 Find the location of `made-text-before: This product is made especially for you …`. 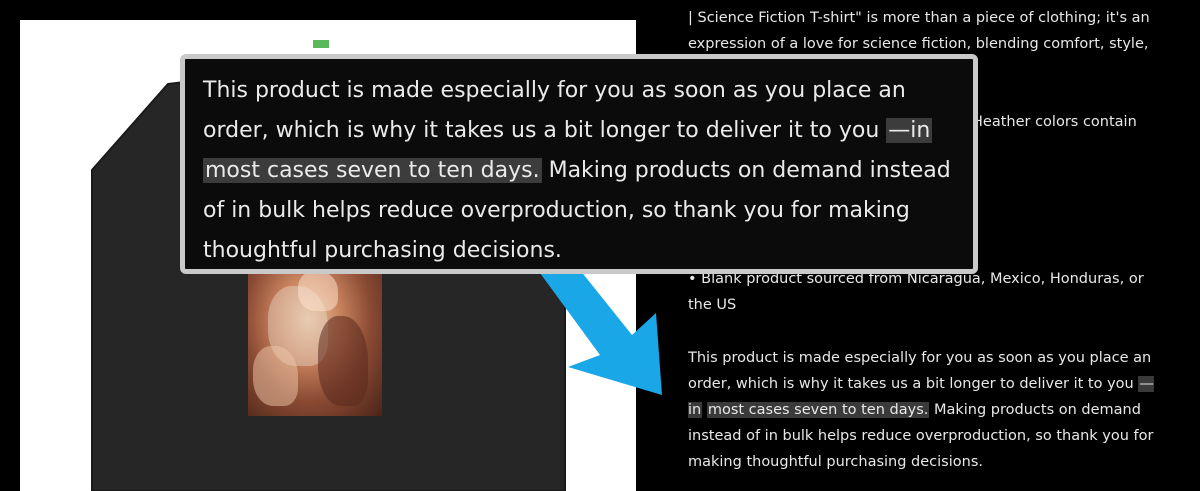

made-text-before: This product is made especially for you … is located at coordinates (920, 371).